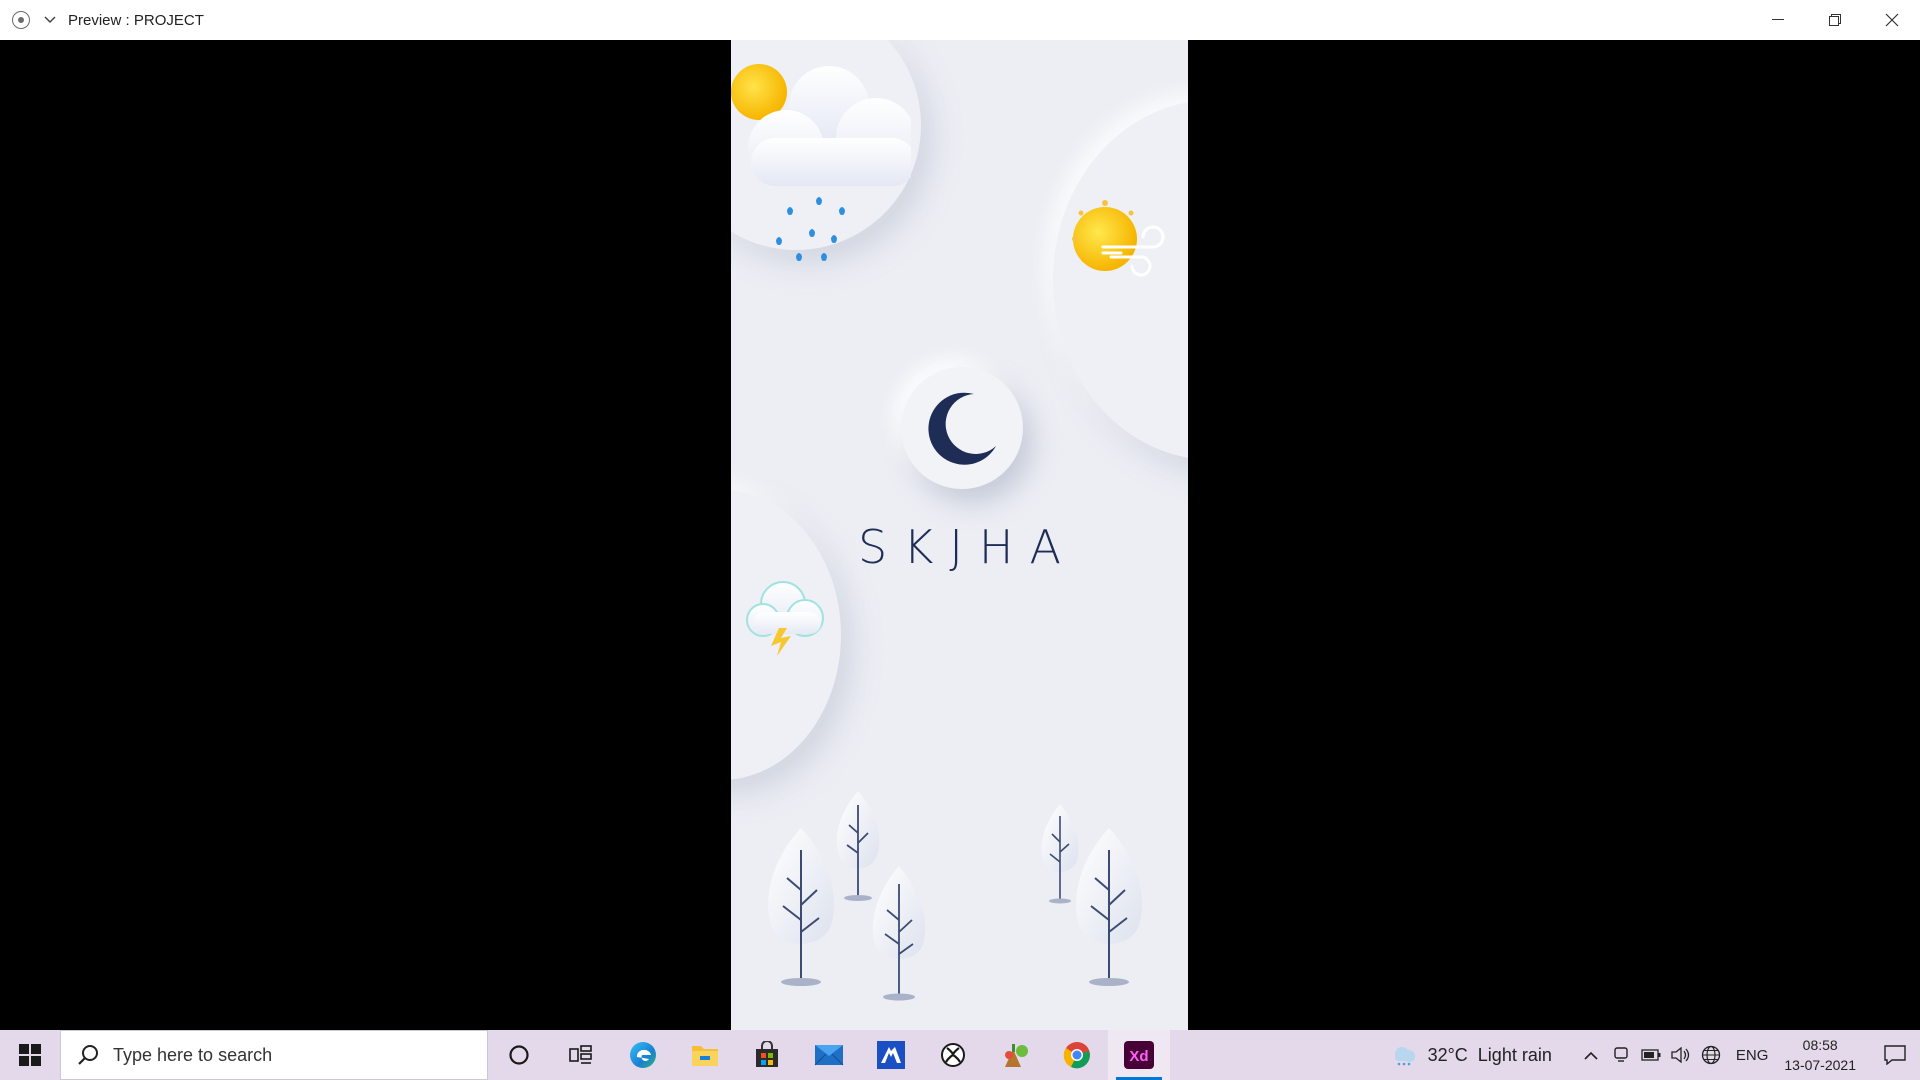 Image resolution: width=1920 pixels, height=1080 pixels. What do you see at coordinates (1621, 1055) in the screenshot?
I see `meet-now-icon` at bounding box center [1621, 1055].